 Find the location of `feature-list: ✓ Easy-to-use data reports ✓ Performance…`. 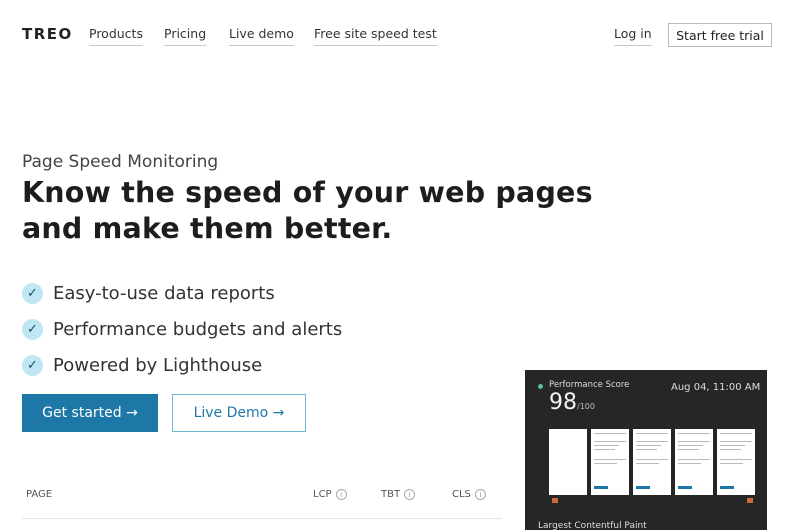

feature-list: ✓ Easy-to-use data reports ✓ Performance… is located at coordinates (182, 329).